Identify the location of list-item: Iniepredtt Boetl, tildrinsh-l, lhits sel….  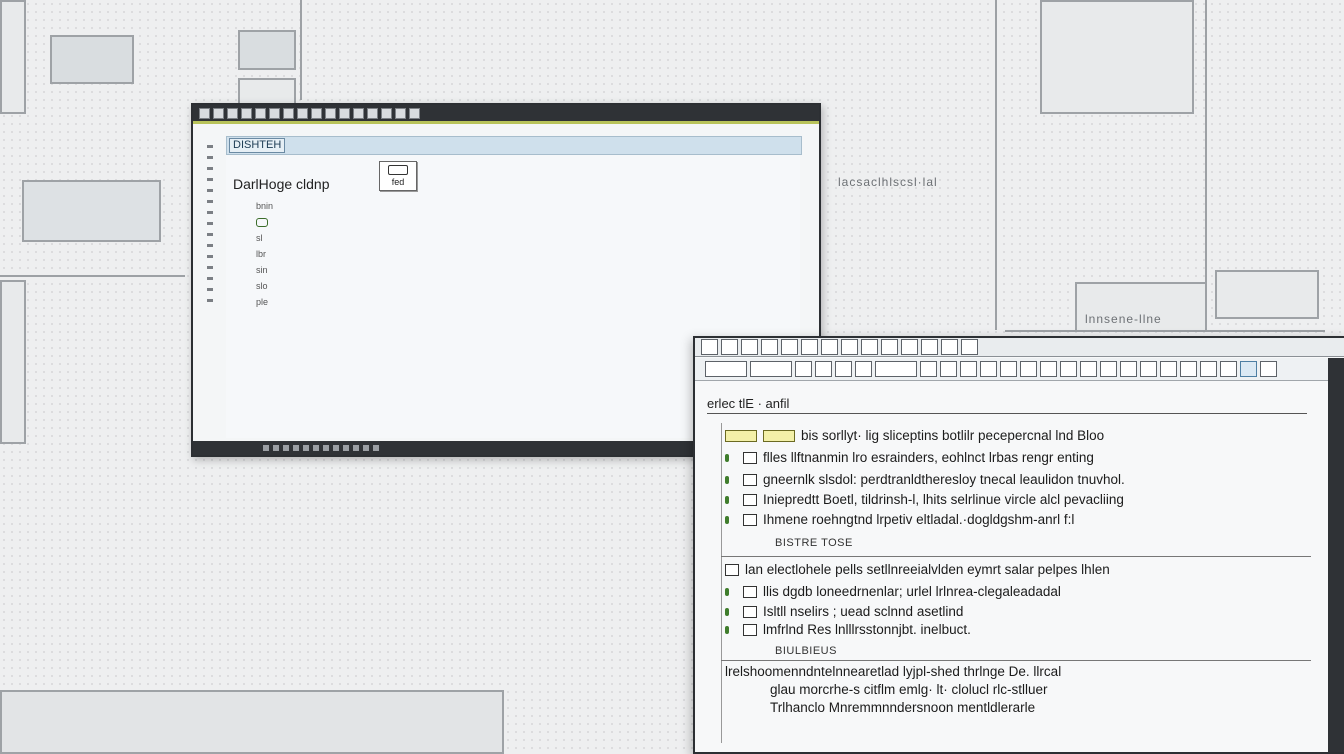
(924, 499).